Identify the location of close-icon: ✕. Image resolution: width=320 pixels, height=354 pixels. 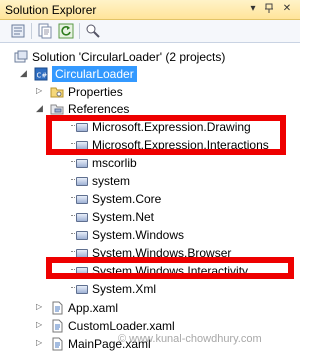
(287, 9).